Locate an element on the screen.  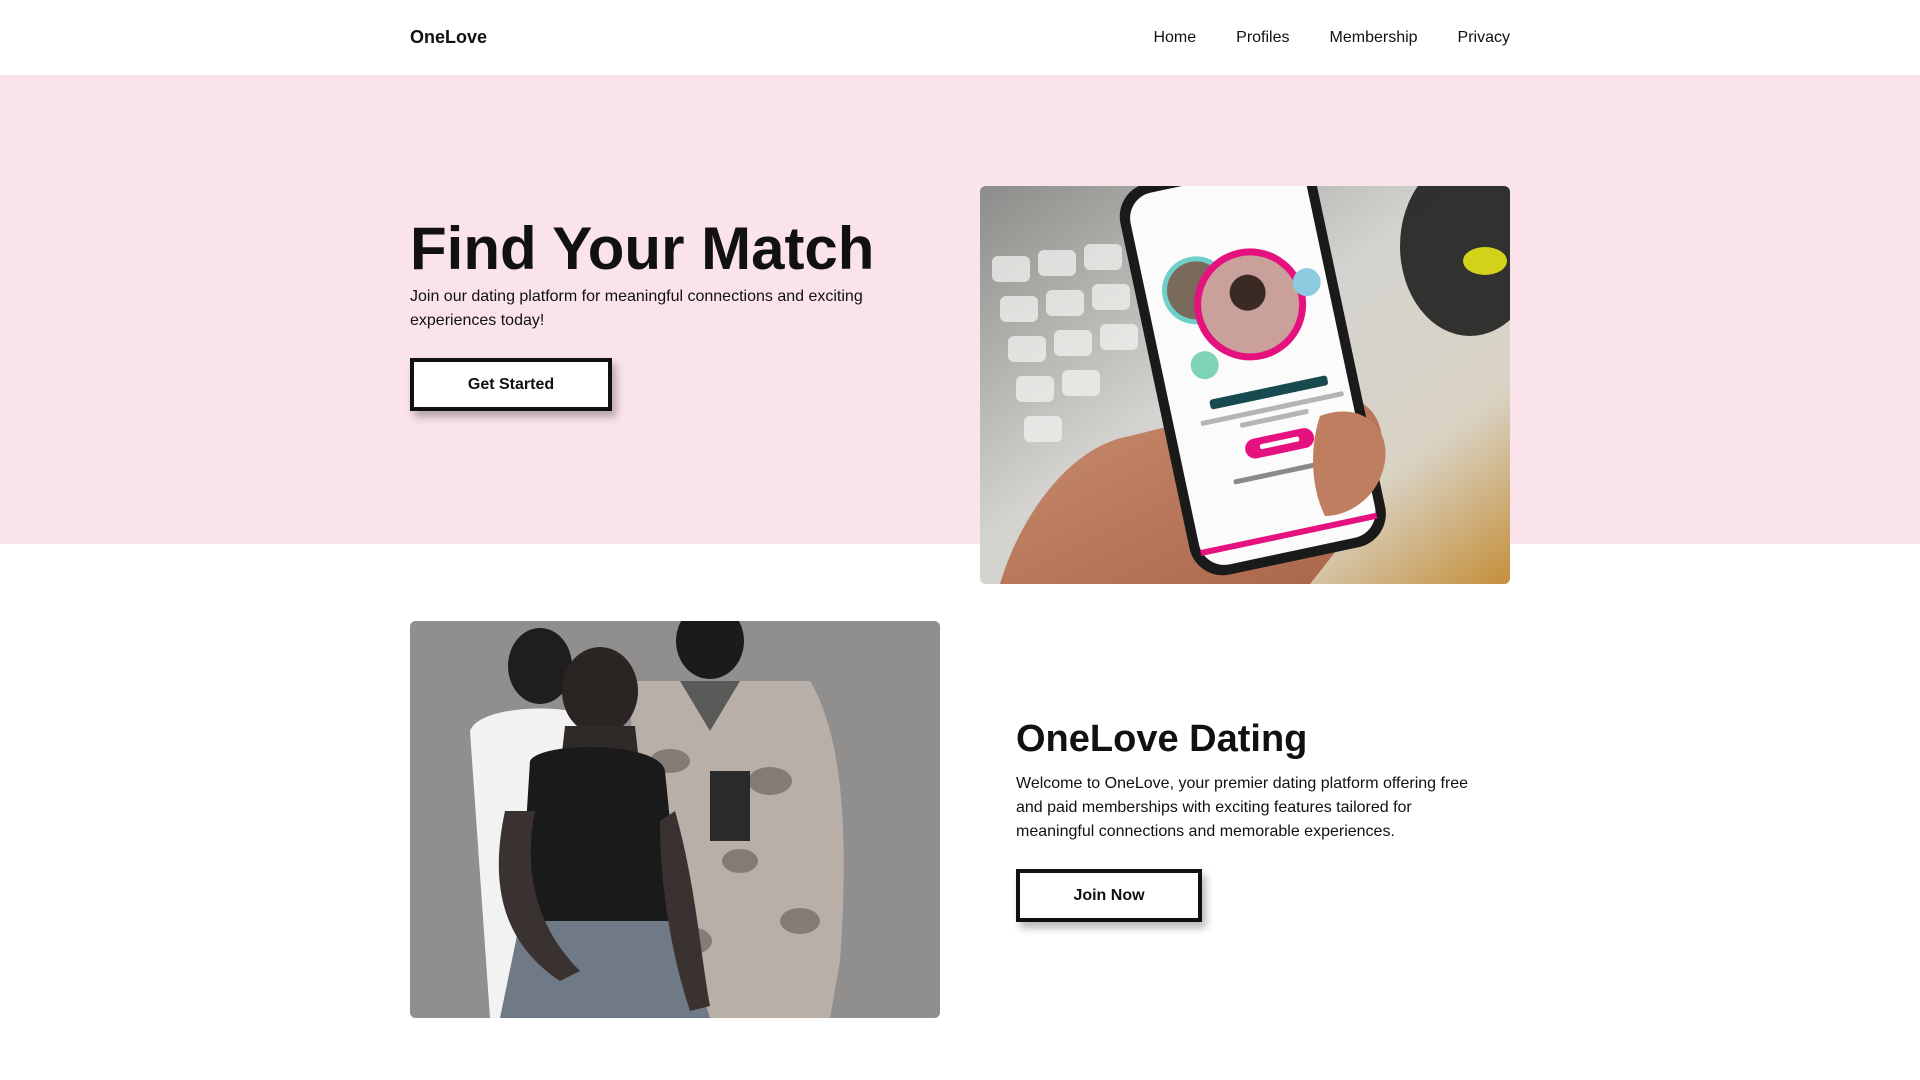
get-started-button: Get Started is located at coordinates (511, 384).